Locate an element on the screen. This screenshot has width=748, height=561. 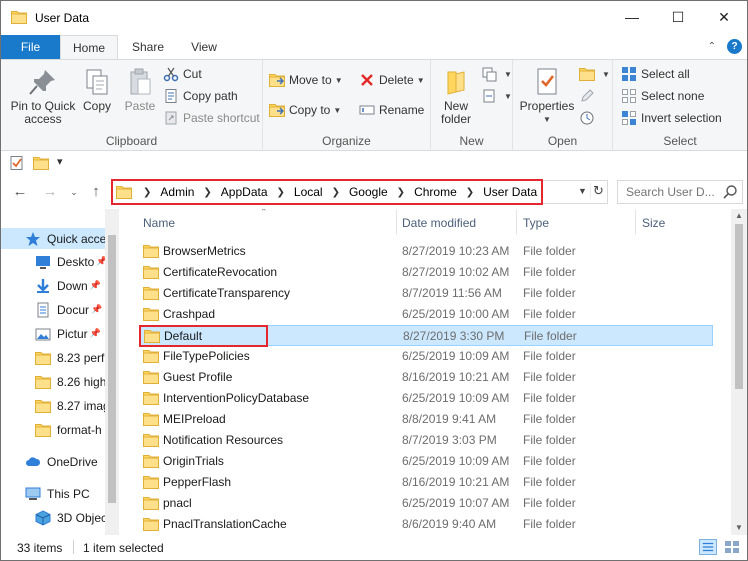
large-icons-view-icon is located at coordinates (732, 547).